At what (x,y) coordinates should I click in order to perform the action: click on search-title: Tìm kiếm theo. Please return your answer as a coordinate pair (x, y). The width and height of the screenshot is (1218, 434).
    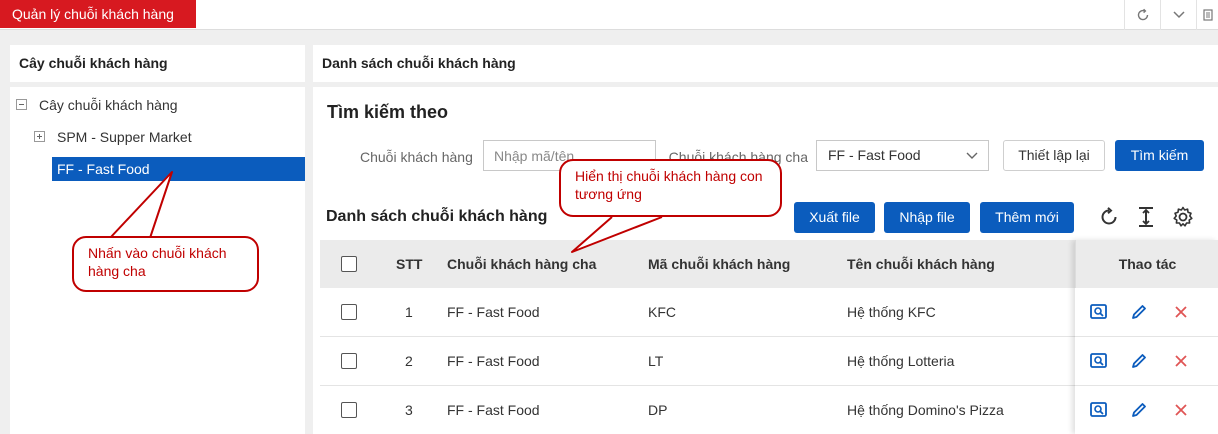
    Looking at the image, I should click on (388, 112).